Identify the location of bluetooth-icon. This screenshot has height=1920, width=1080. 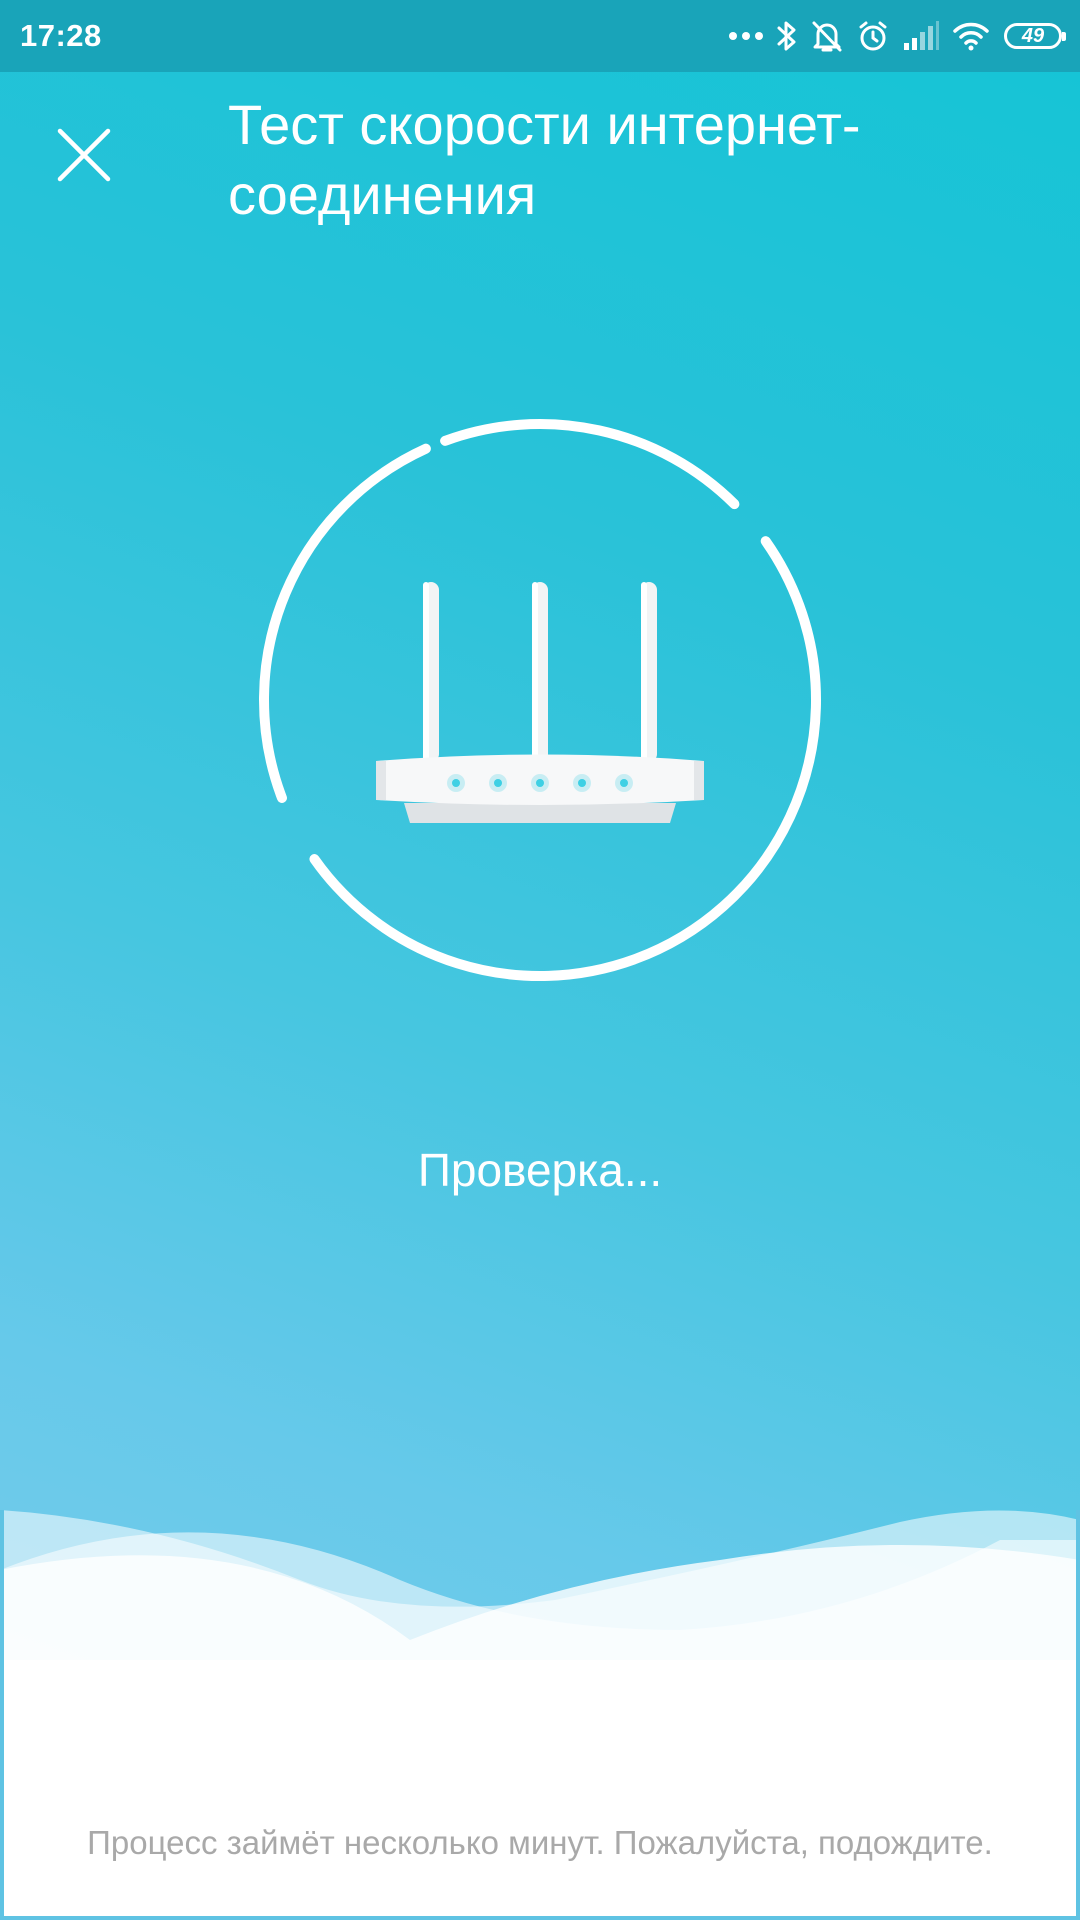
(786, 36).